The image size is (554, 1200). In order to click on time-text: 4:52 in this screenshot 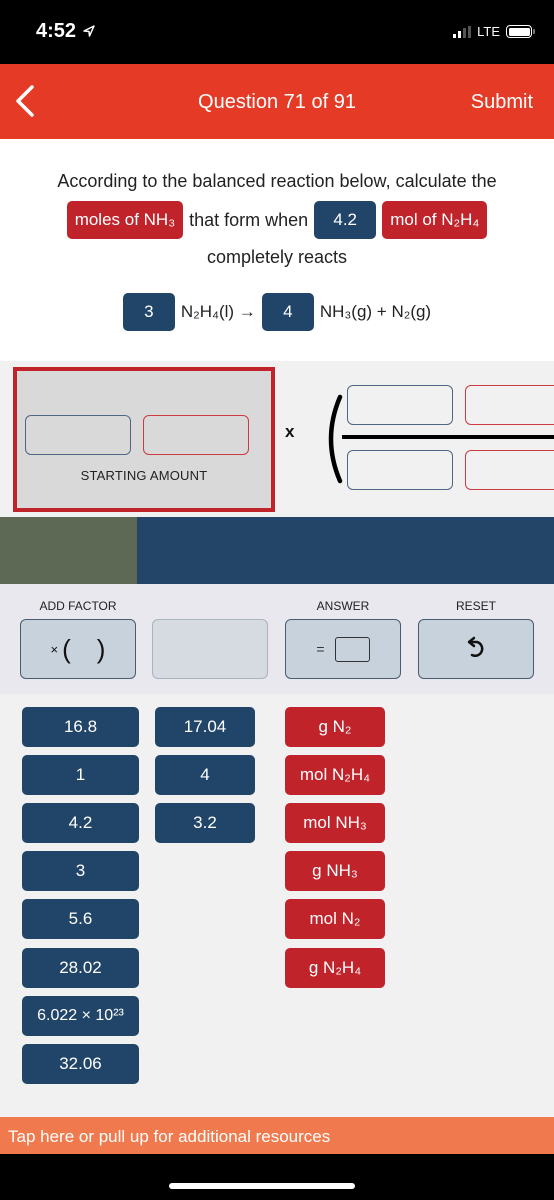, I will do `click(56, 31)`.